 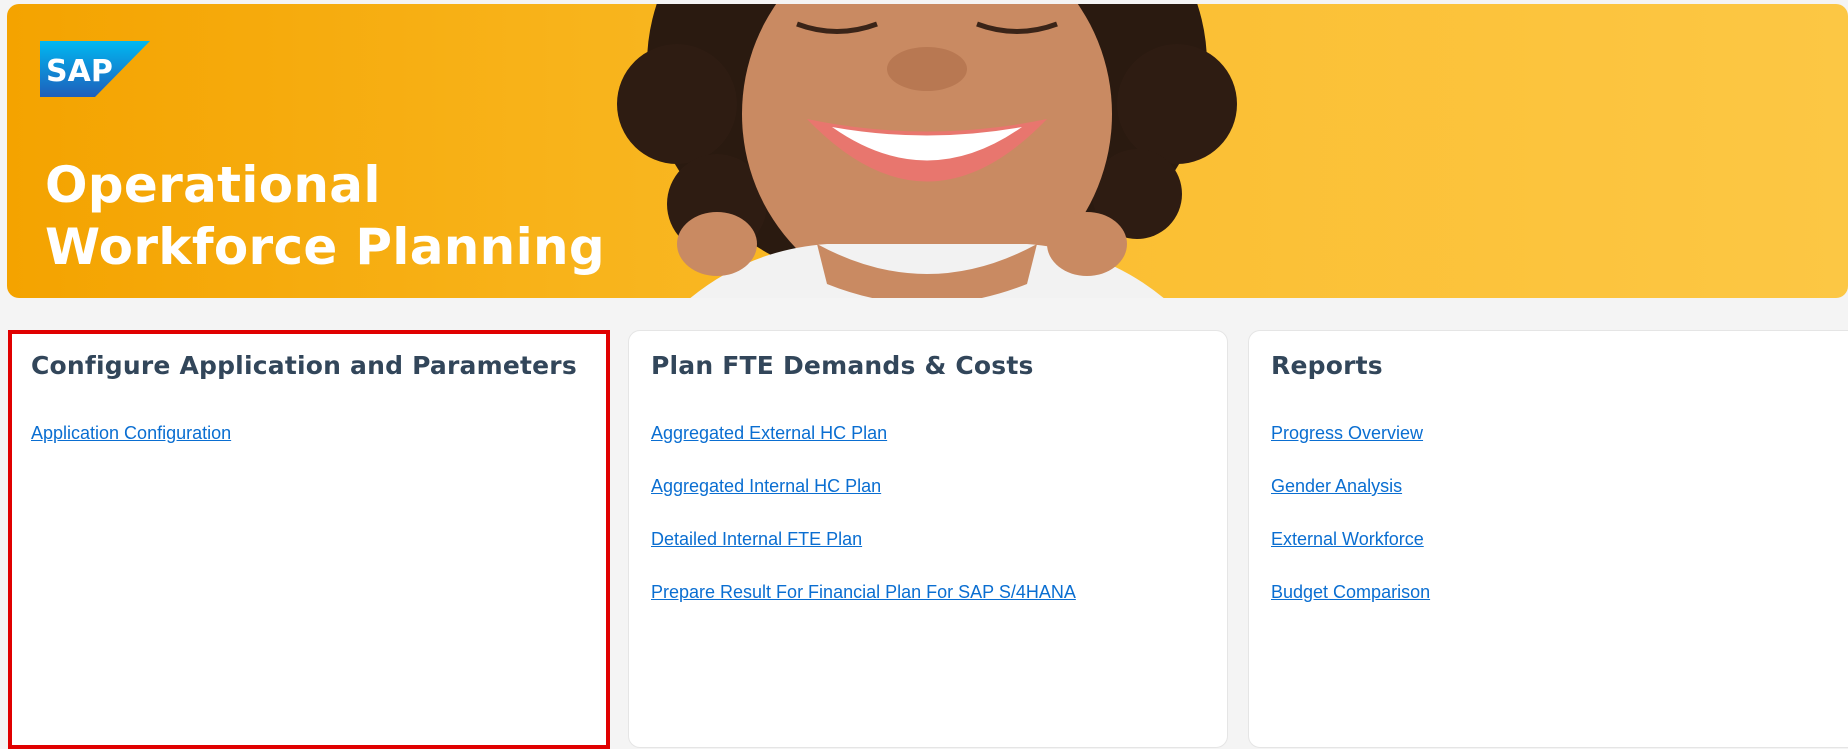 What do you see at coordinates (79, 71) in the screenshot?
I see `svg-text: SAP` at bounding box center [79, 71].